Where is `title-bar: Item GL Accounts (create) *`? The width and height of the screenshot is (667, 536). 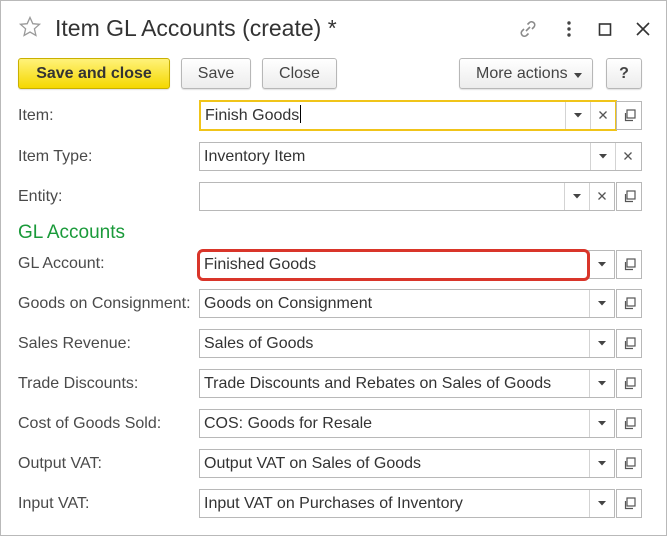
title-bar: Item GL Accounts (create) * is located at coordinates (333, 29).